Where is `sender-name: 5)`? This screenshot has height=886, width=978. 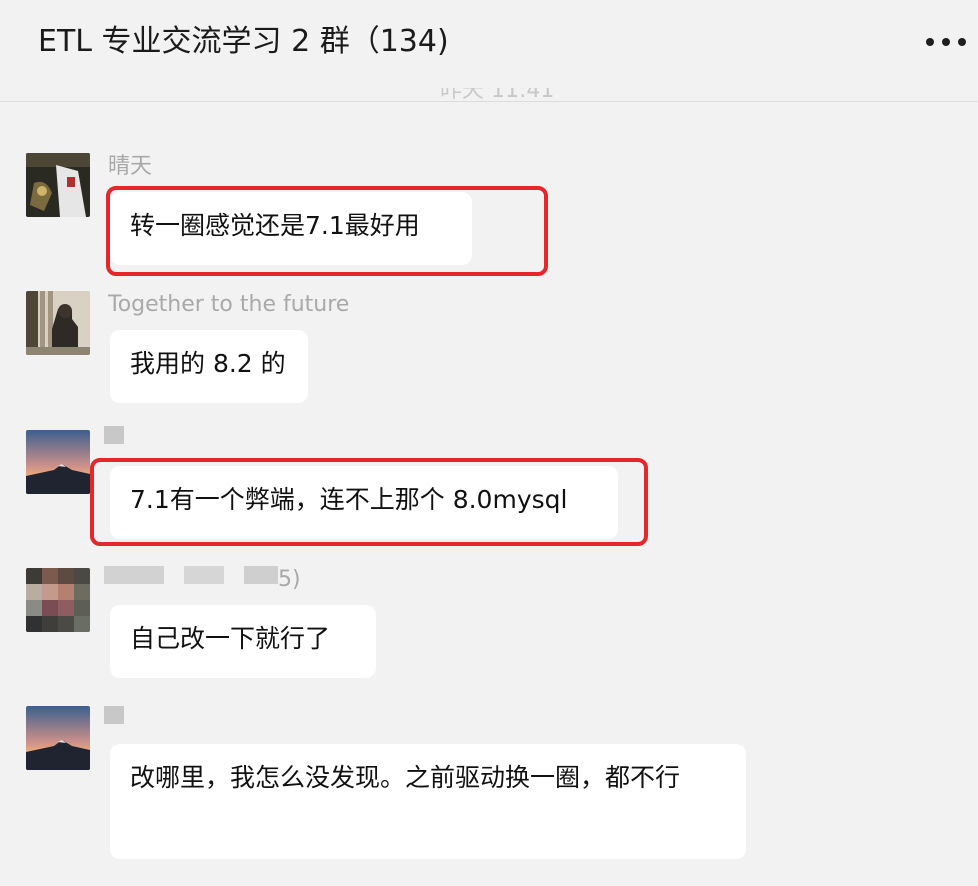 sender-name: 5) is located at coordinates (289, 579).